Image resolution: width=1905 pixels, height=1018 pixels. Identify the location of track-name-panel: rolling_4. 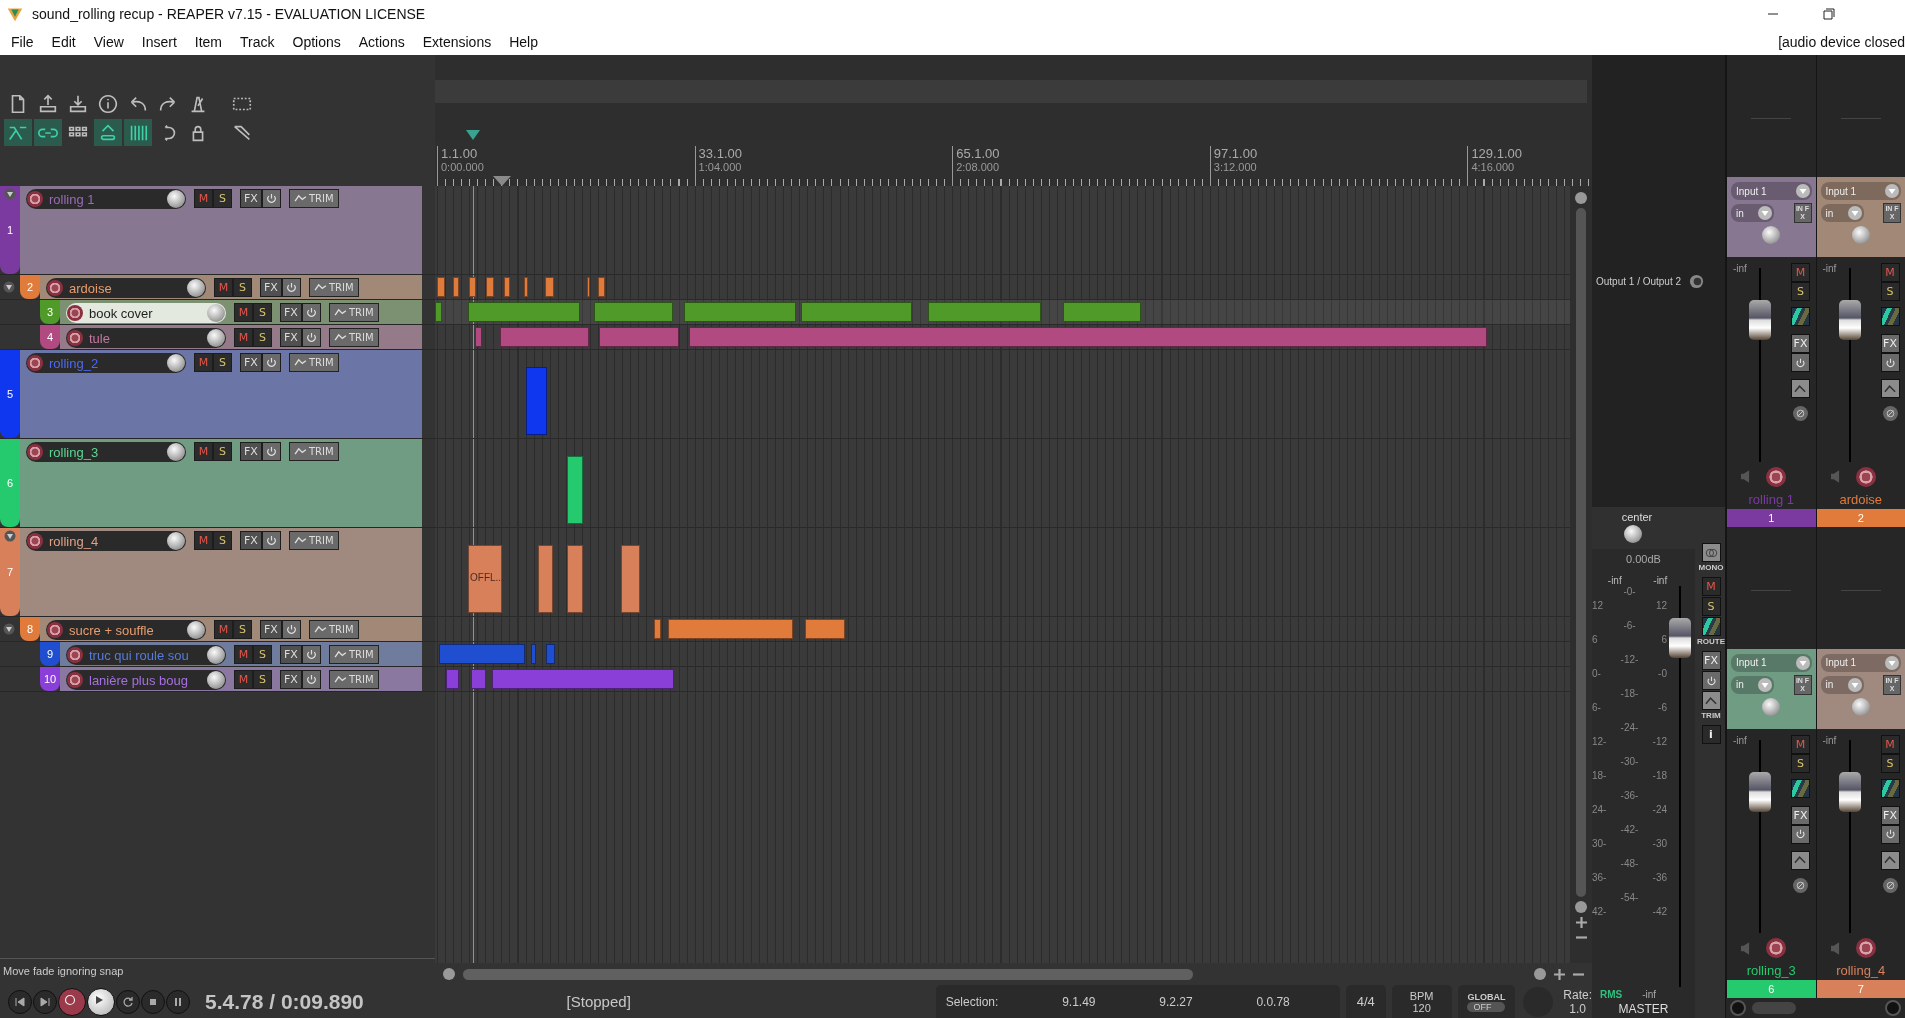
(106, 541).